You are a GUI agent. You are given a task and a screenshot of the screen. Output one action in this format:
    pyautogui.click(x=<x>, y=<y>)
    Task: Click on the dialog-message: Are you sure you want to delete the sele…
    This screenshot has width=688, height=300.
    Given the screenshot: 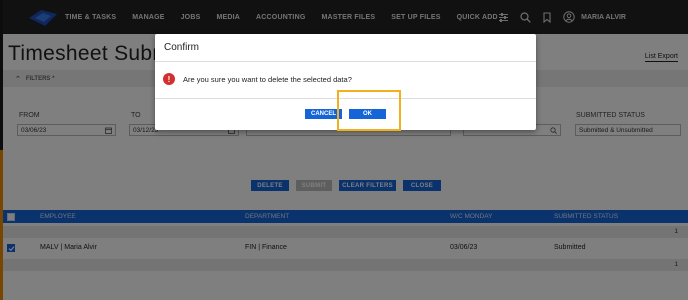 What is the action you would take?
    pyautogui.click(x=267, y=79)
    